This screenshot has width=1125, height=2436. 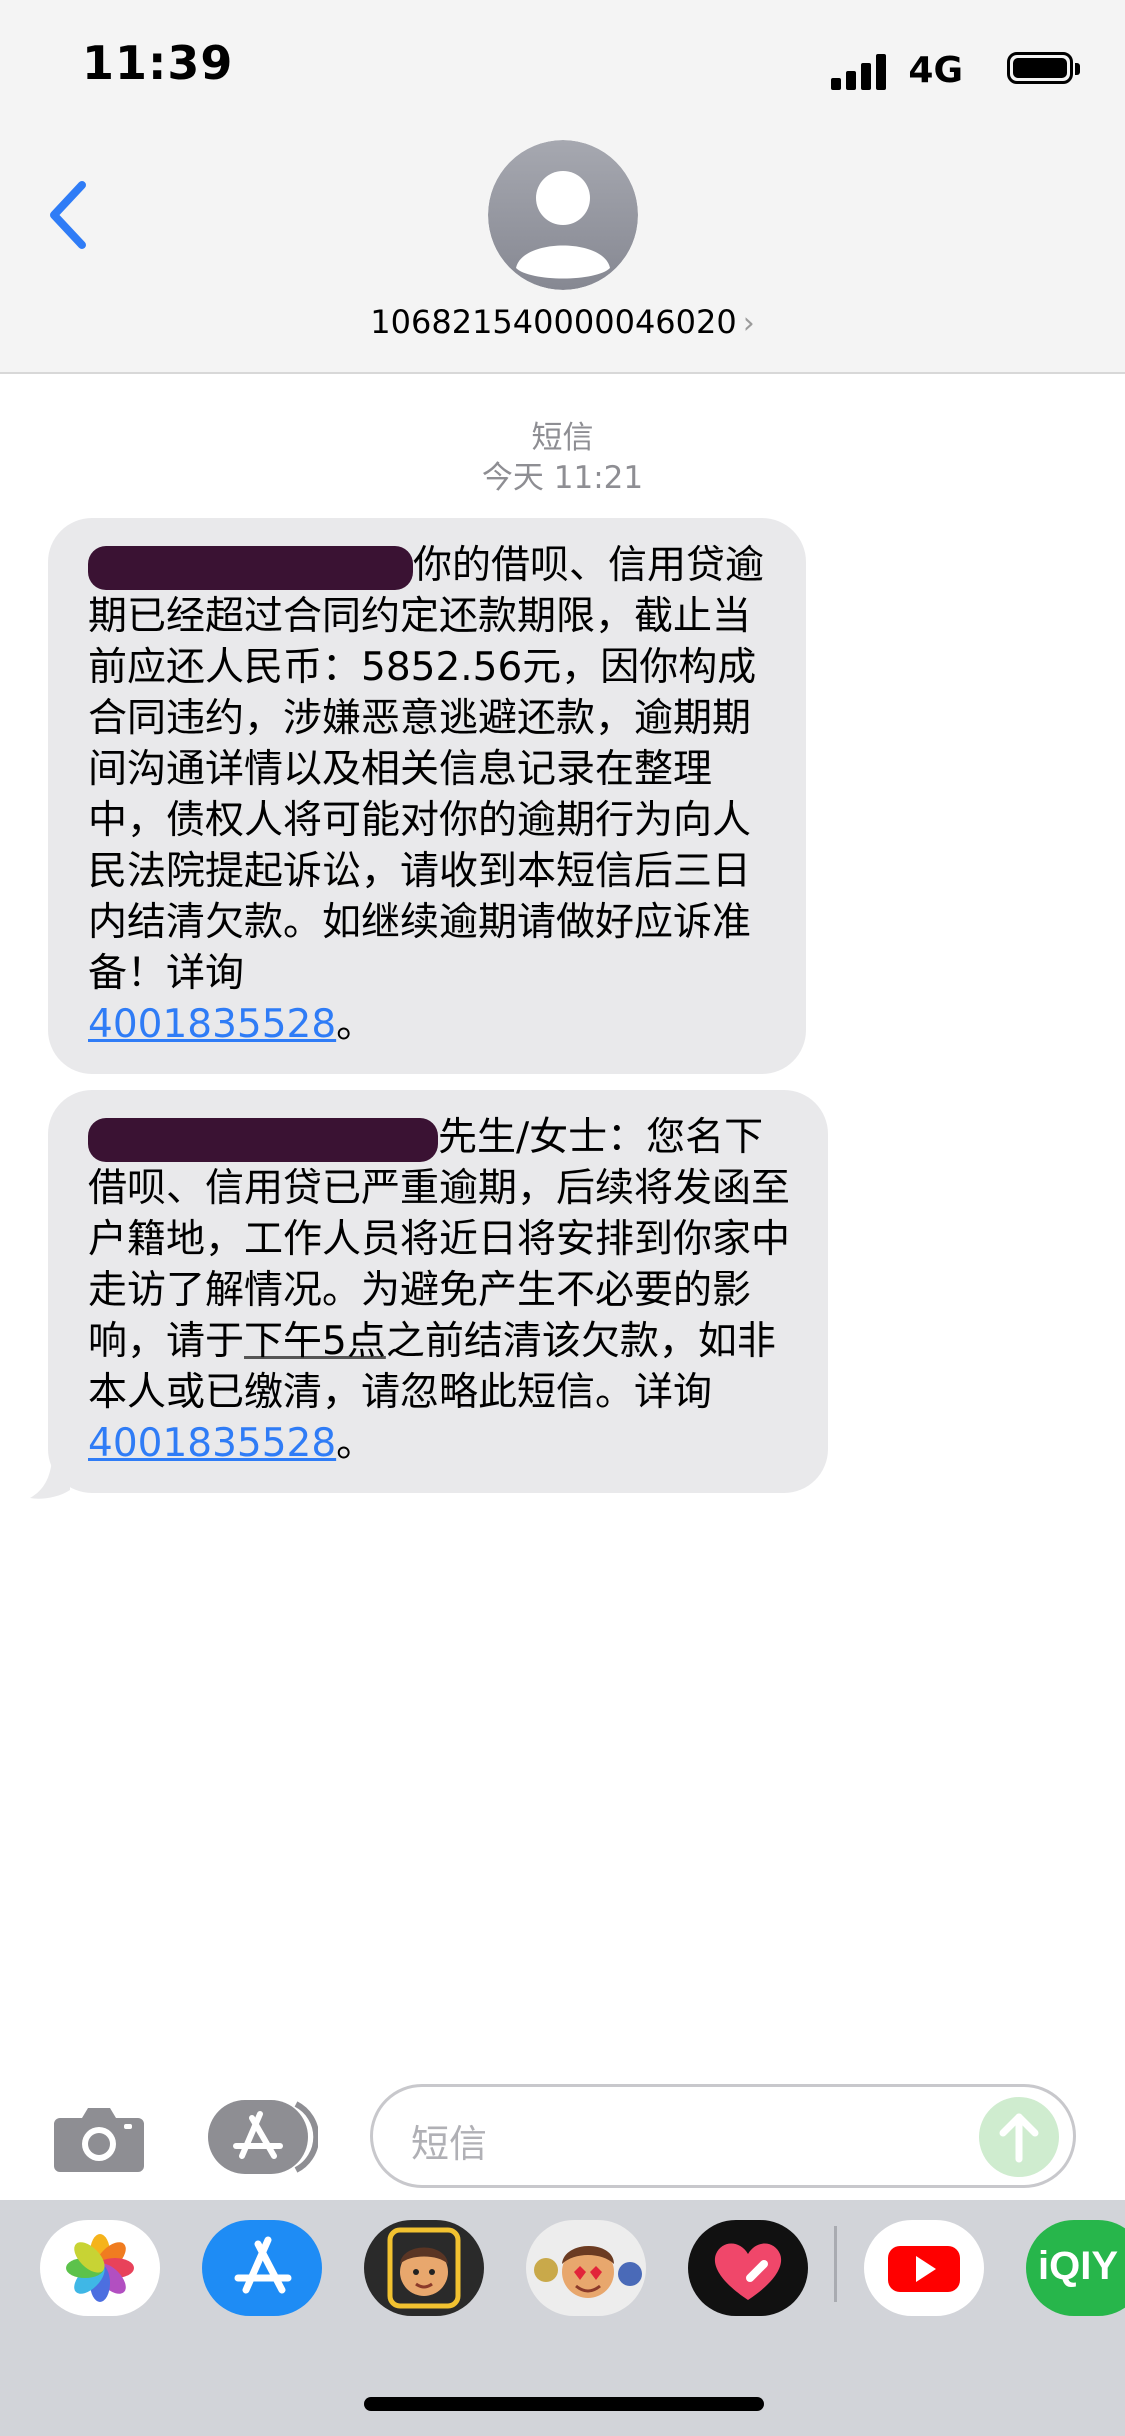 I want to click on message-input: 短信, so click(x=723, y=2136).